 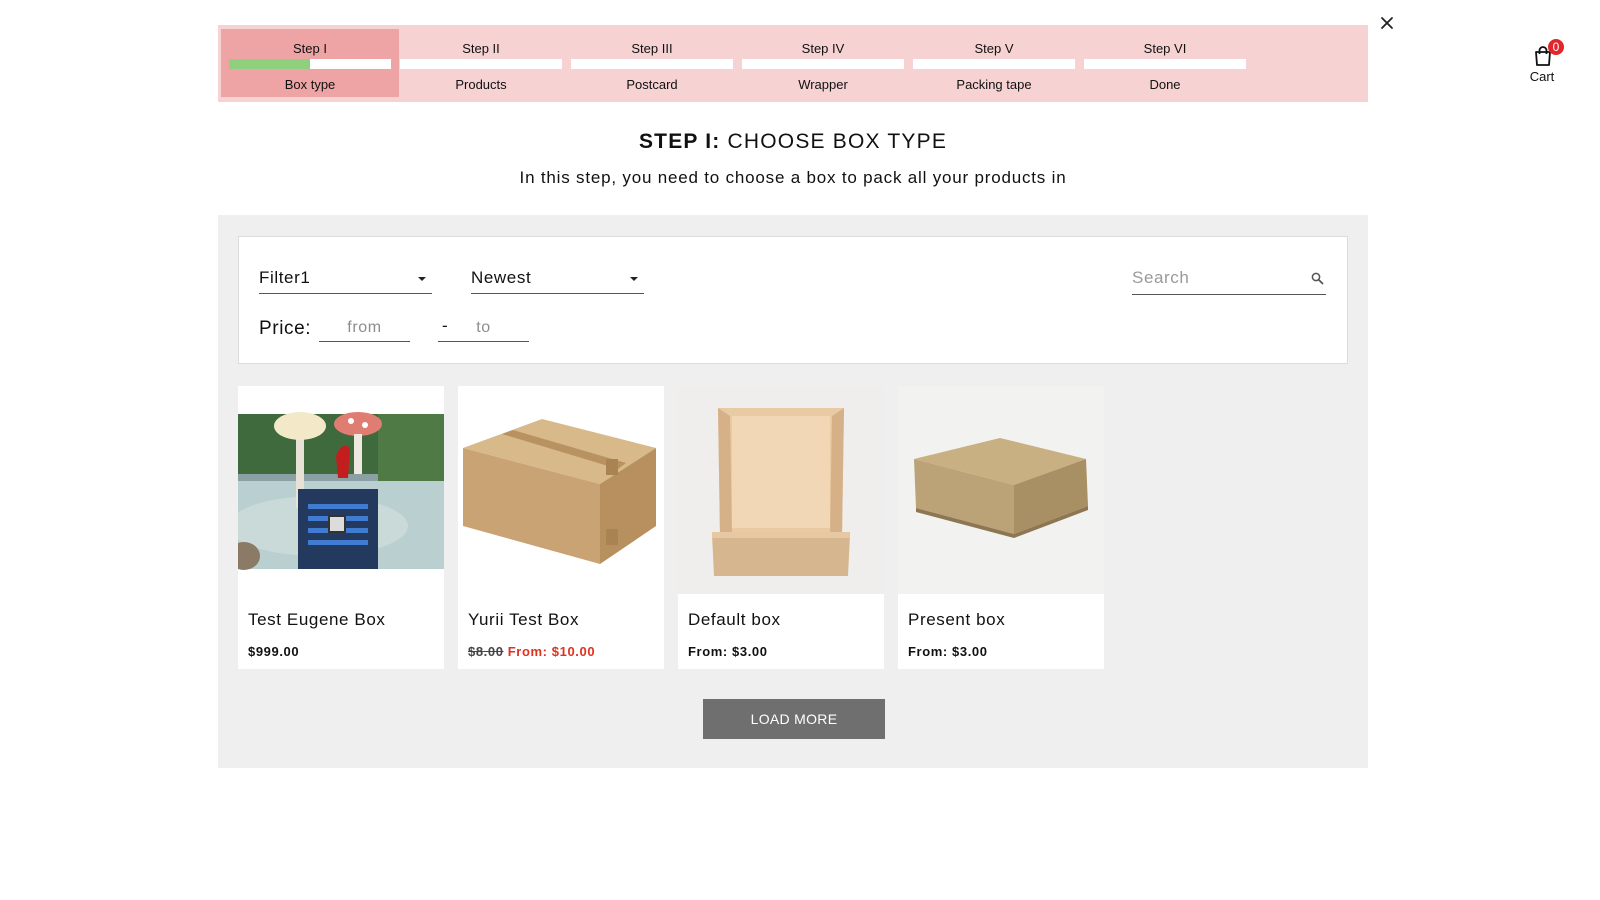 What do you see at coordinates (1165, 84) in the screenshot?
I see `step-label: Done` at bounding box center [1165, 84].